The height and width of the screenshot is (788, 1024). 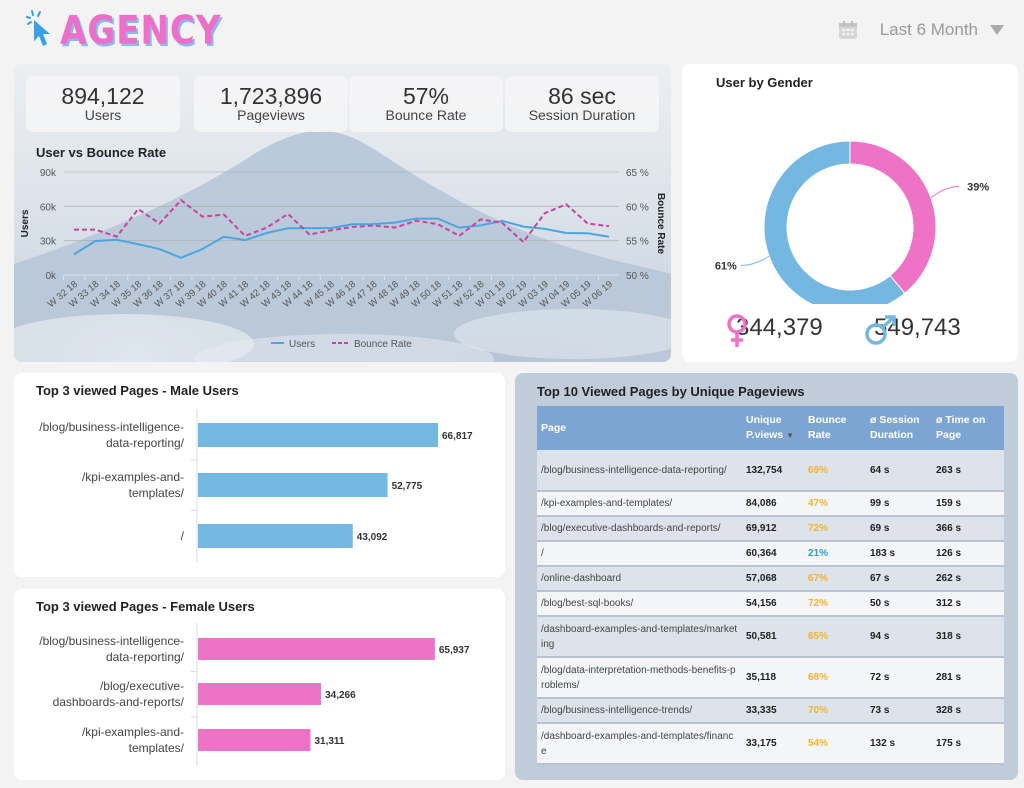 I want to click on table-row: /60,364 21% 183 s 126 s, so click(x=770, y=554).